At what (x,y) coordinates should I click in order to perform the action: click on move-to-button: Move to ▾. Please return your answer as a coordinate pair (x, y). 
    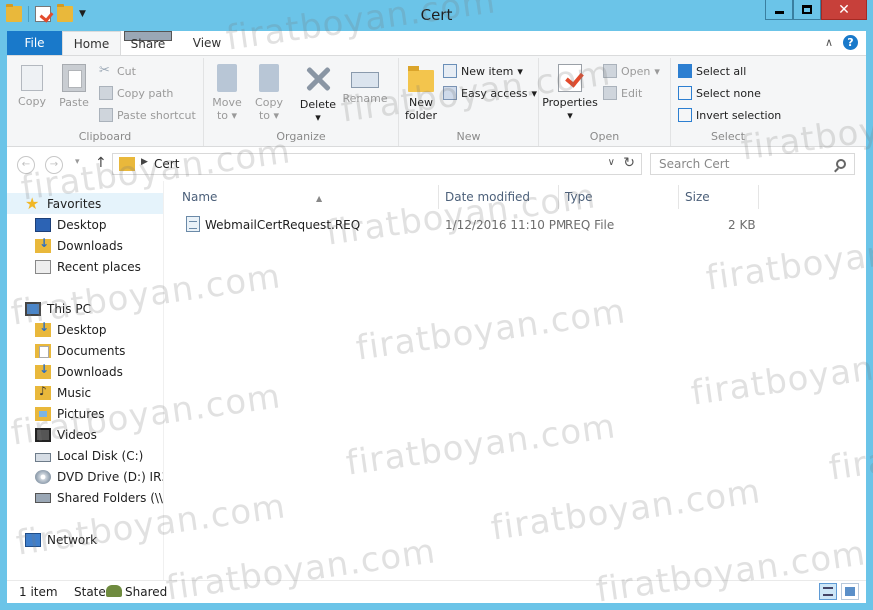
    Looking at the image, I should click on (227, 92).